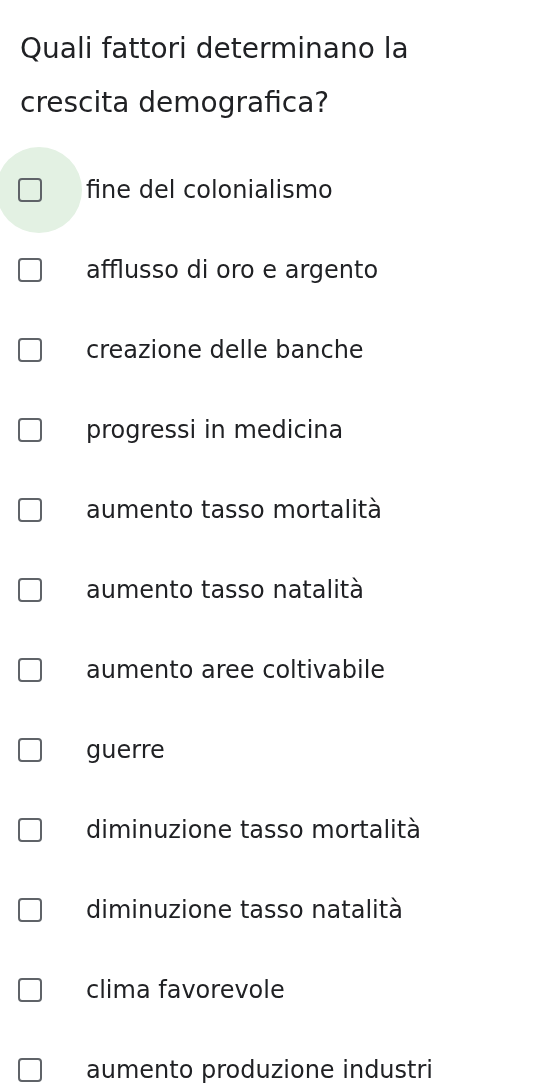 Image resolution: width=533 pixels, height=1086 pixels. Describe the element at coordinates (225, 590) in the screenshot. I see `option-label: aumento tasso natalità` at that location.